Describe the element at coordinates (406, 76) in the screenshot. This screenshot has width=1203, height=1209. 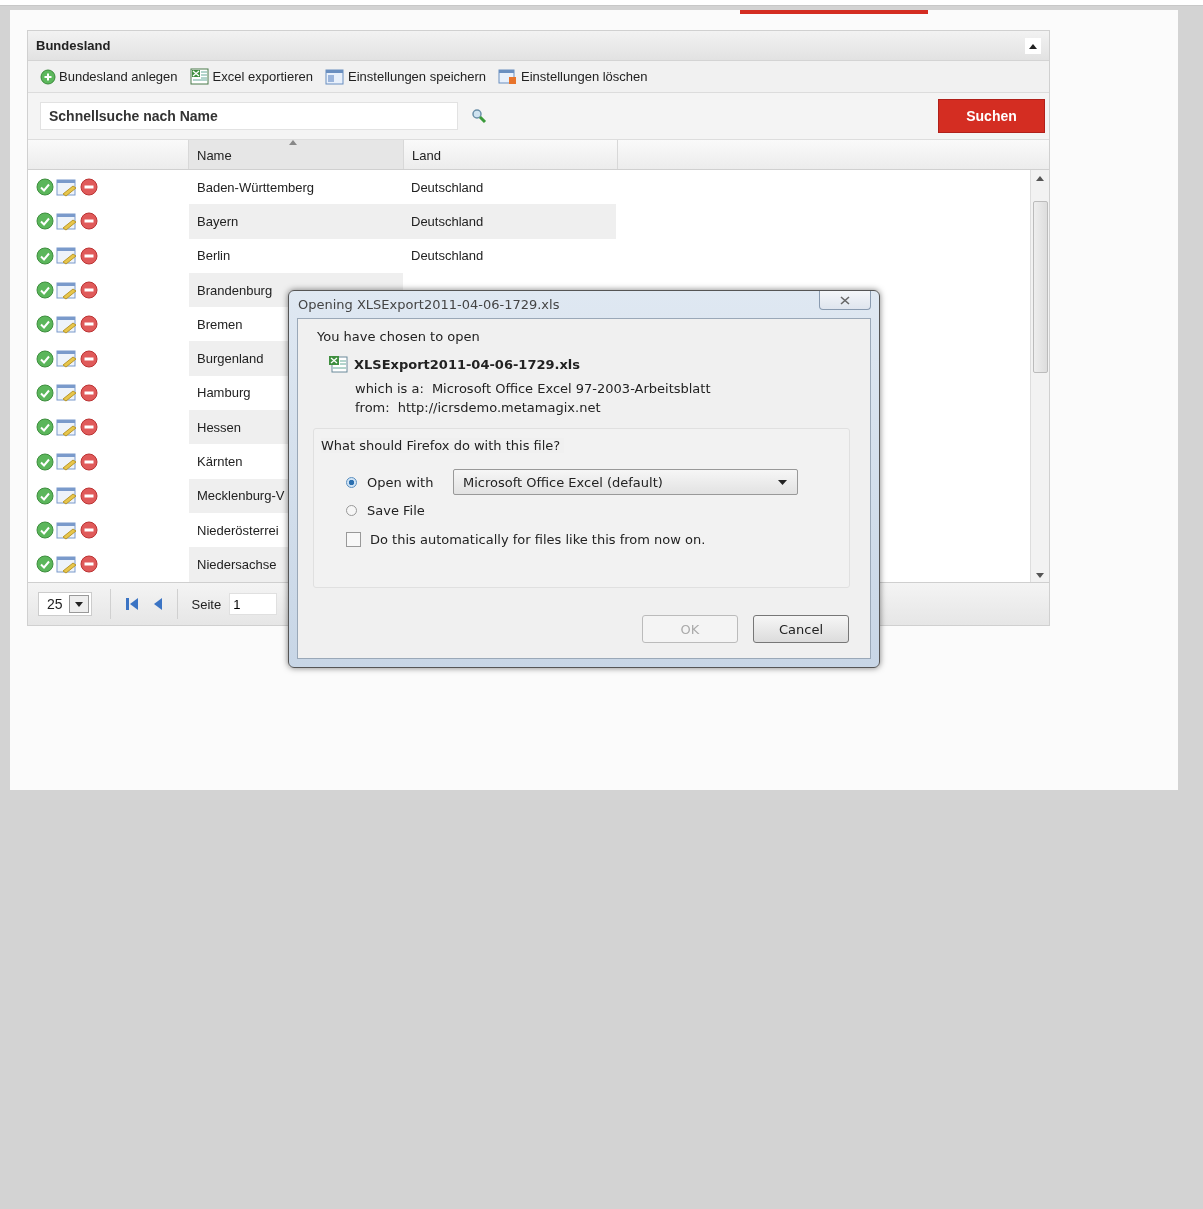
I see `toolbar-button: Einstellungen speichern` at that location.